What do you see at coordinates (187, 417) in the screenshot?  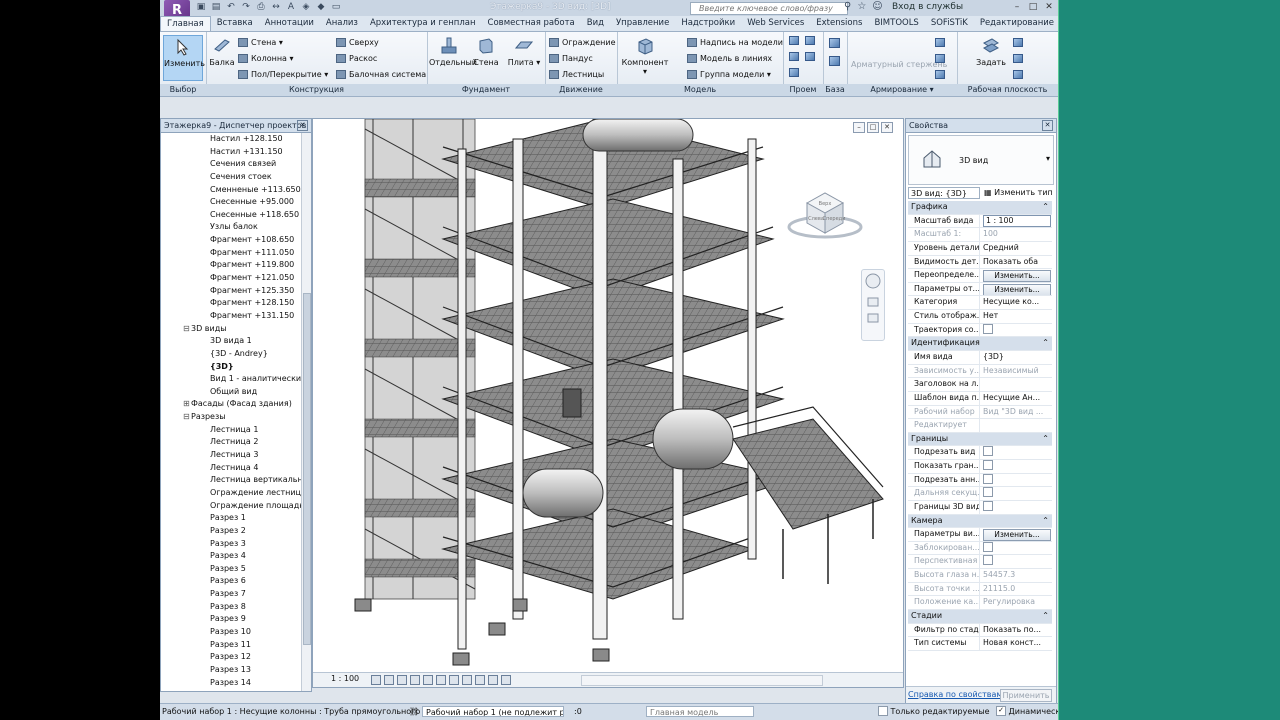 I see `tree-toggle-icon: ⊟` at bounding box center [187, 417].